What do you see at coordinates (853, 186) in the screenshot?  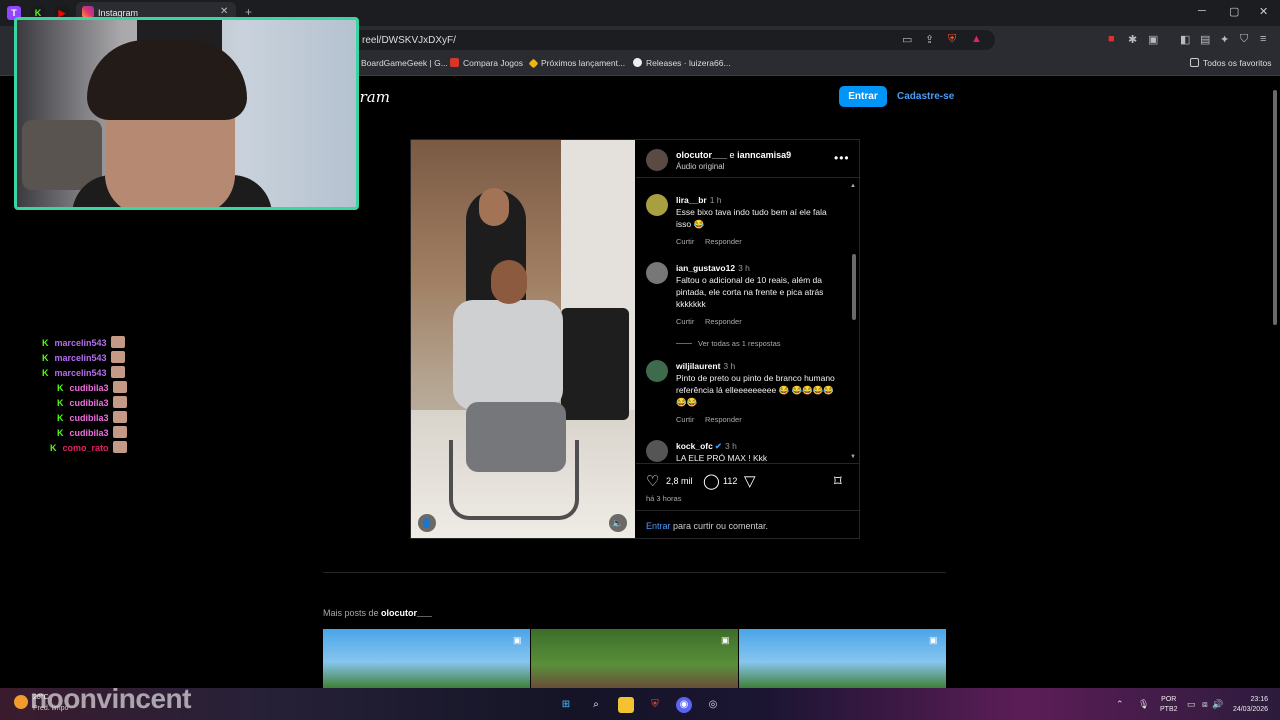 I see `scroll-up-icon: ▲` at bounding box center [853, 186].